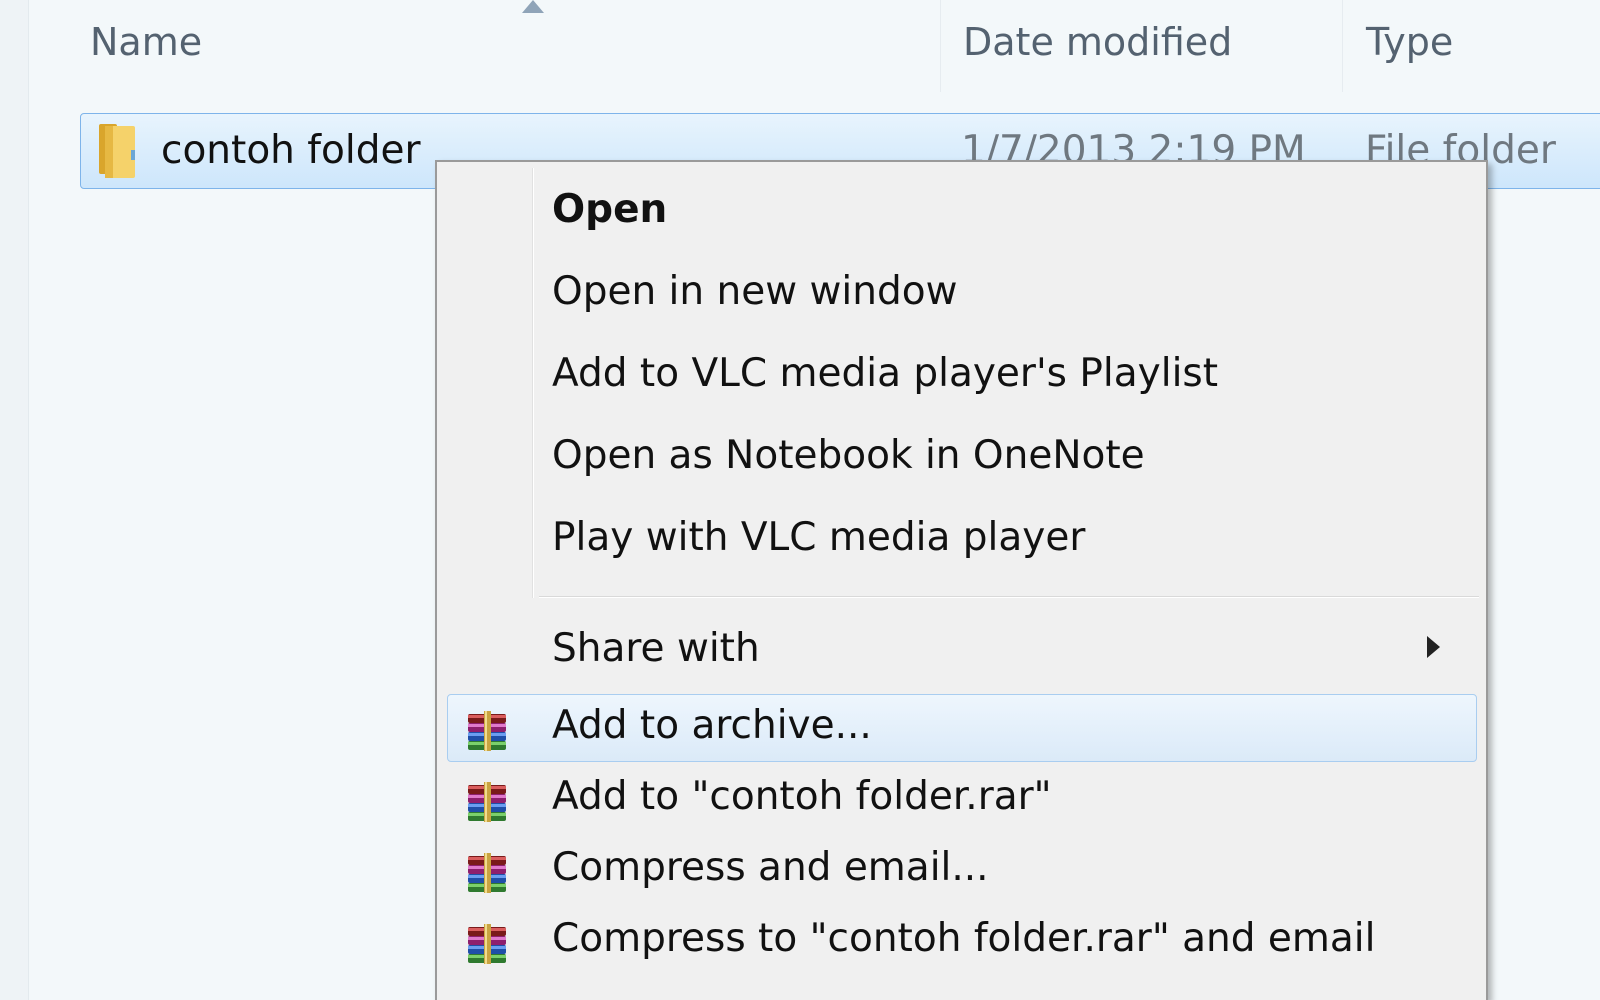 Image resolution: width=1600 pixels, height=1000 pixels. Describe the element at coordinates (146, 42) in the screenshot. I see `column-header-name: Name` at that location.